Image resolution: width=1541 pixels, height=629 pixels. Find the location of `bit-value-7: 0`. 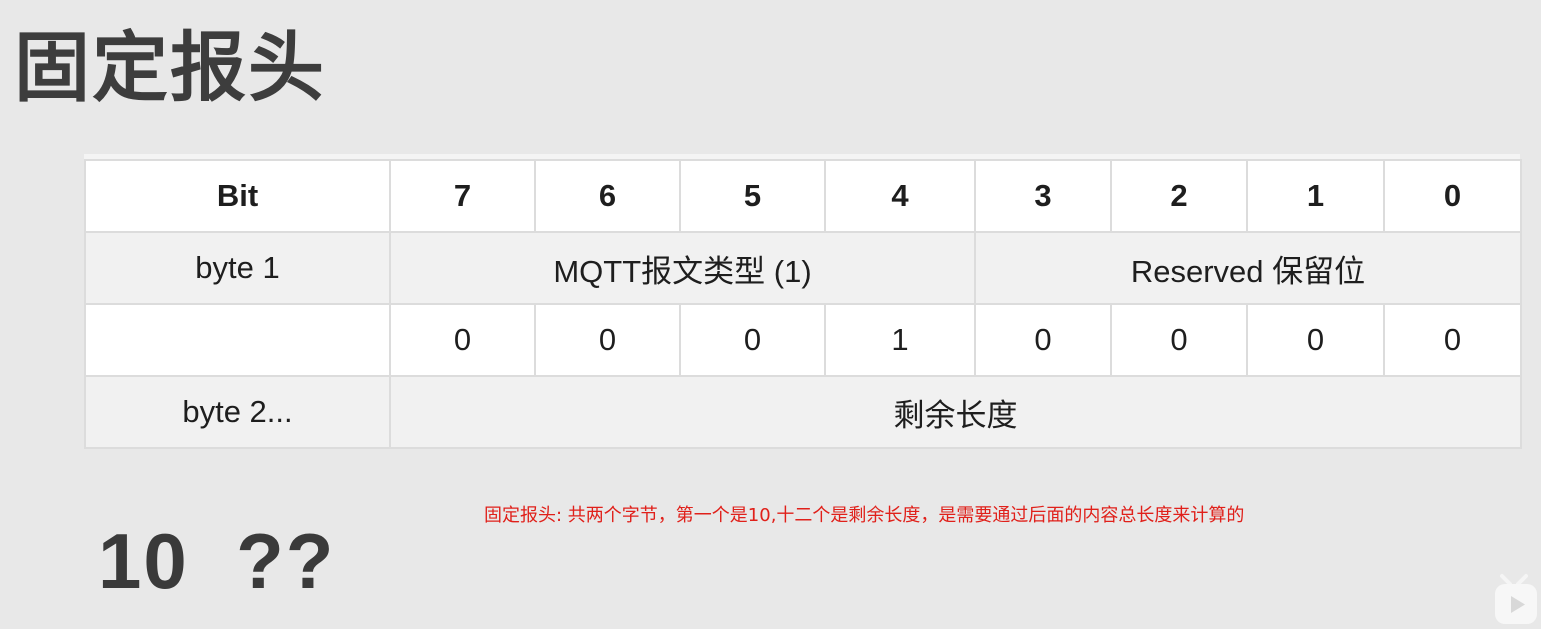

bit-value-7: 0 is located at coordinates (462, 340).